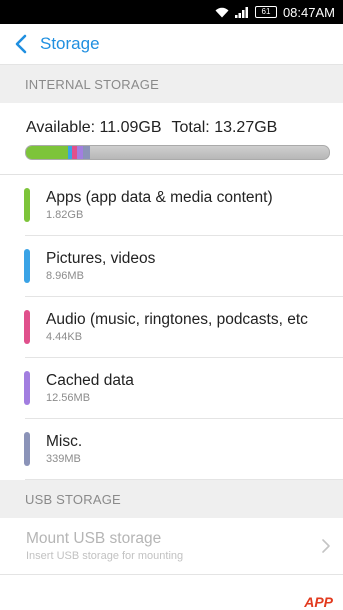  I want to click on category-size: 8.96MB, so click(65, 276).